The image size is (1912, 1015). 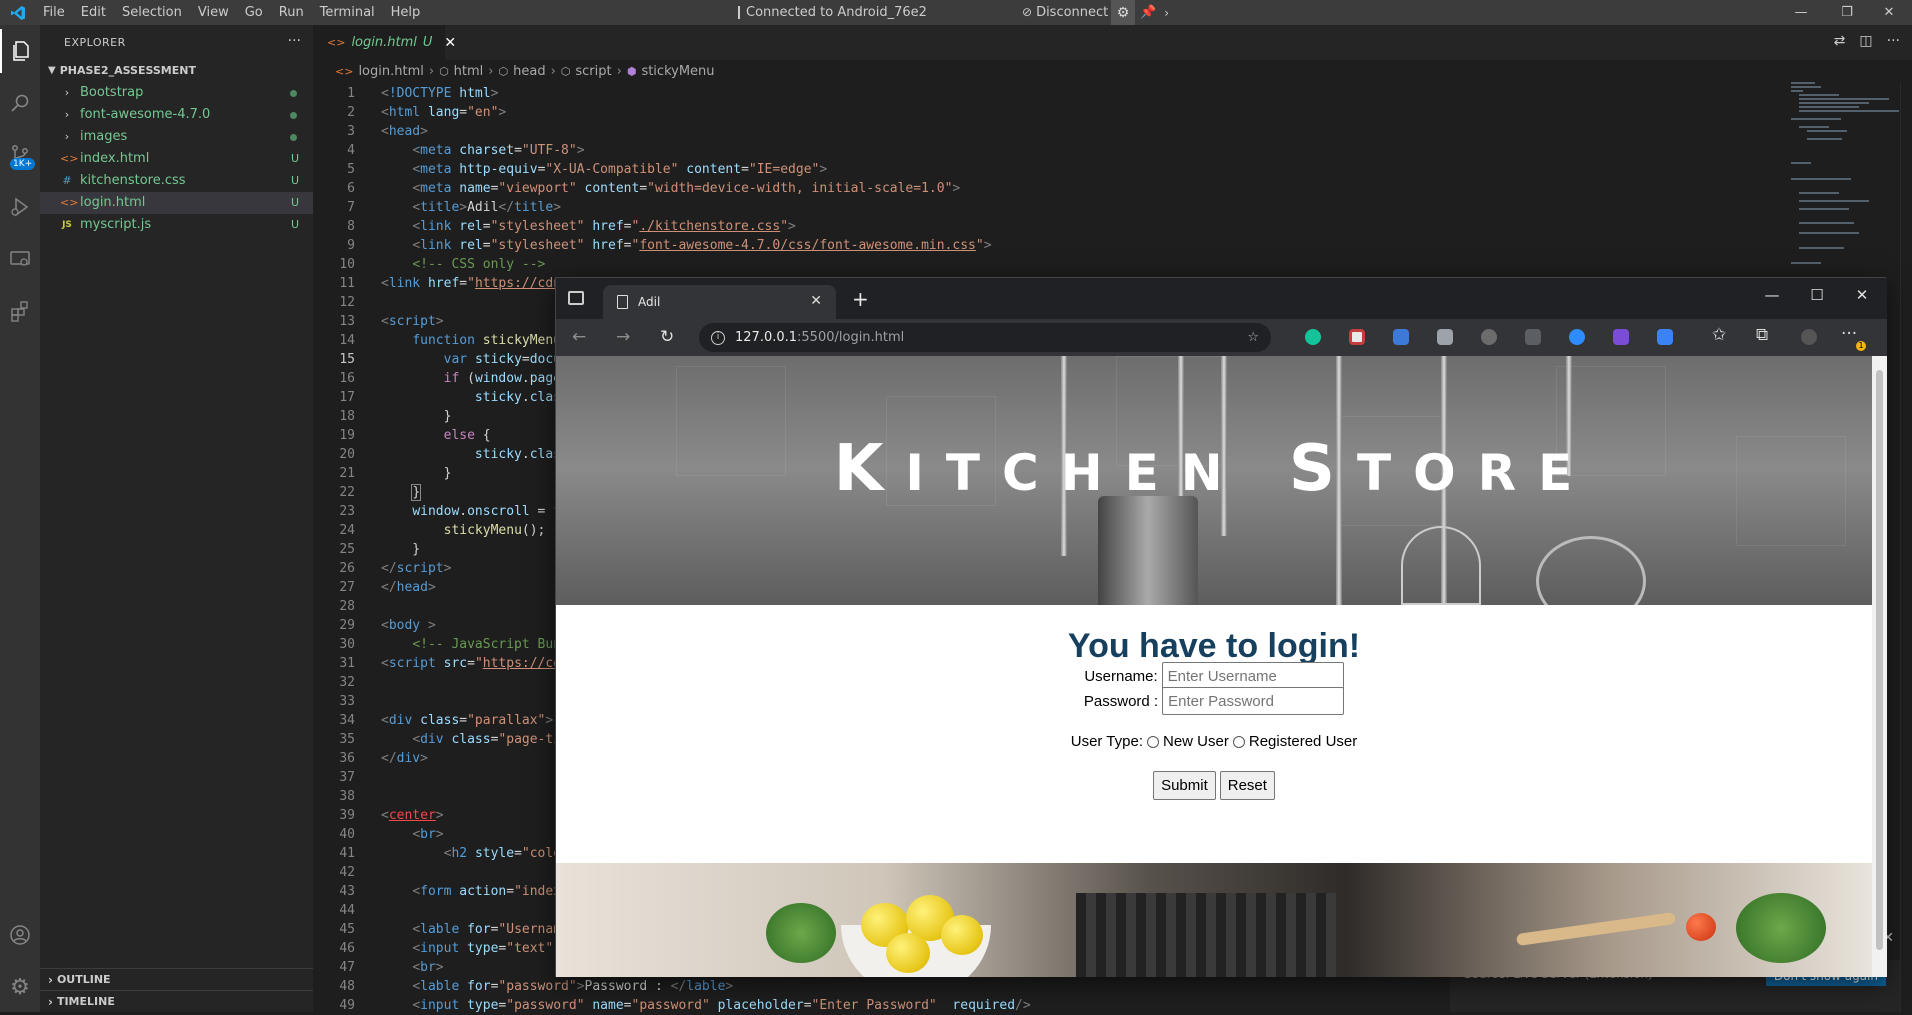 I want to click on tree-item-bootstrap: › Bootstrap, so click(x=176, y=93).